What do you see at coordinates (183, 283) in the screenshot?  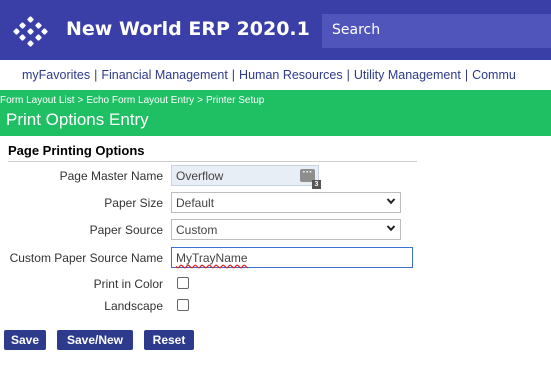 I see `print-in-color-checkbox` at bounding box center [183, 283].